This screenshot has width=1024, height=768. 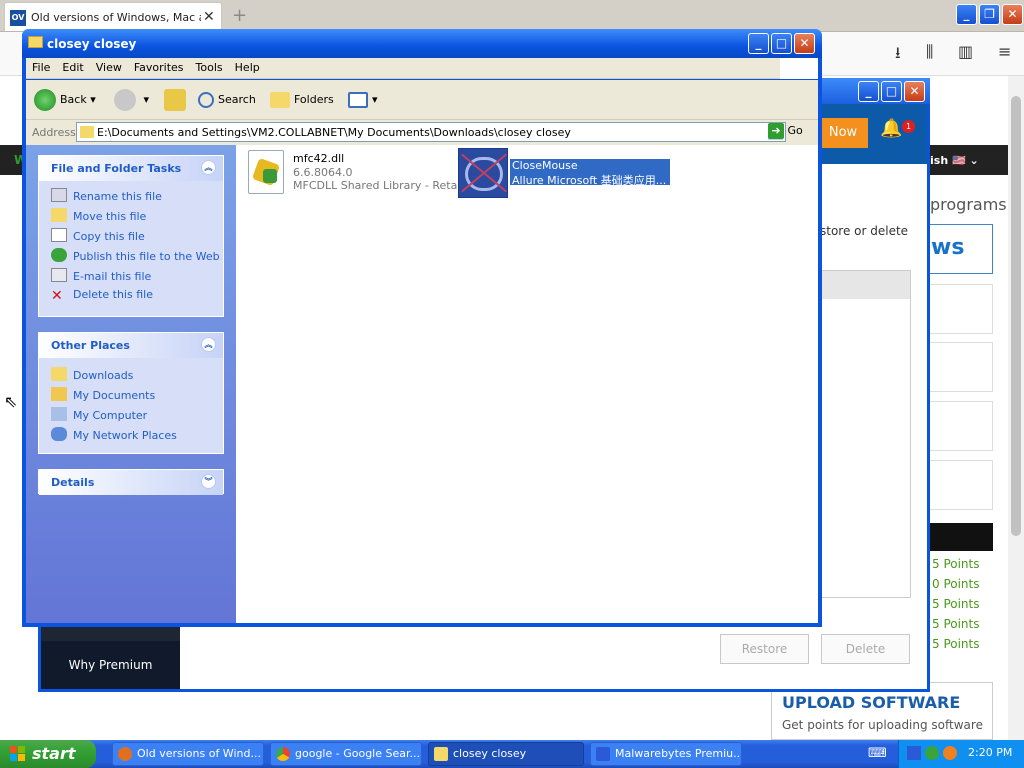 I want to click on downloads-link: Downloads, so click(x=131, y=374).